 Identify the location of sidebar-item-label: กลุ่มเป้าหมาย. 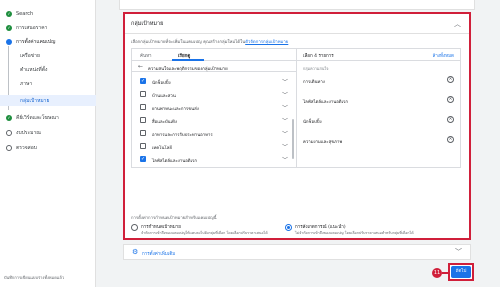
(35, 100).